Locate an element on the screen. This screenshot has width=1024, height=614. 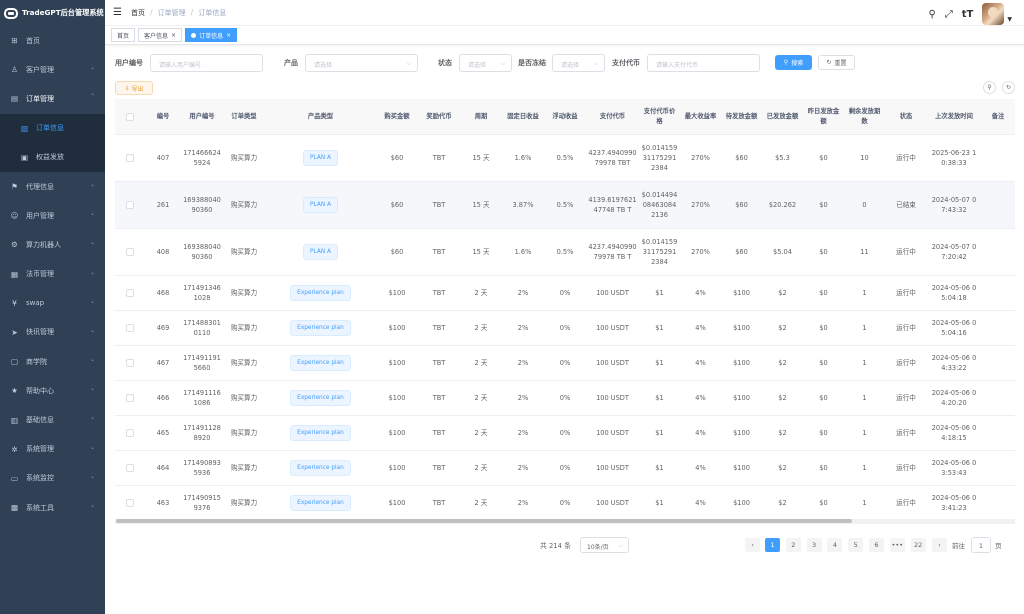
sidebar-item-rights: ▣ 权益发放 is located at coordinates (52, 157).